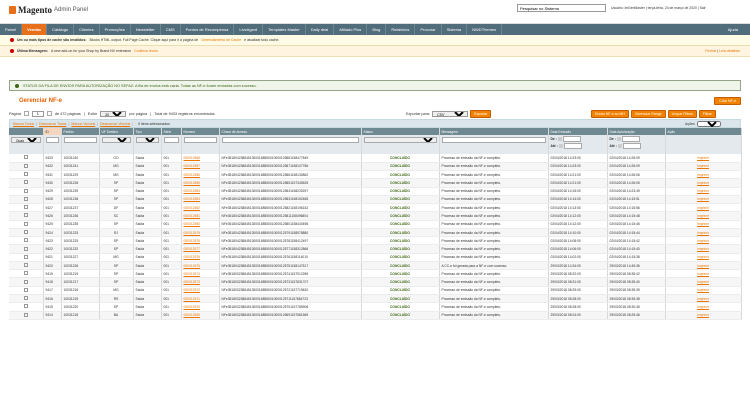 The image size is (750, 410). What do you see at coordinates (83, 124) in the screenshot?
I see `select-visible-link: Marcar Visíveis` at bounding box center [83, 124].